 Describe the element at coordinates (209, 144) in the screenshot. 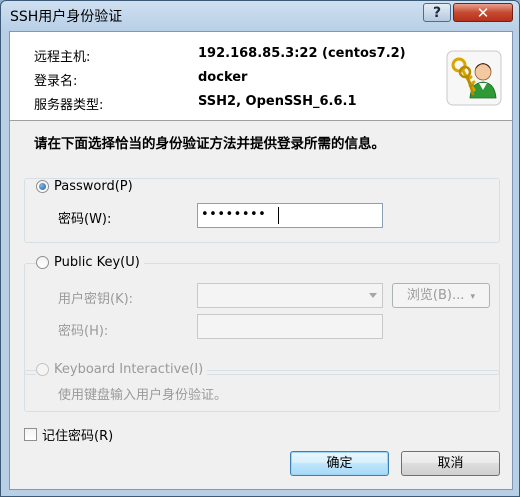

I see `instruction-text: 请在下面选择恰当的身份验证方法并提供登录所需的信息。` at that location.